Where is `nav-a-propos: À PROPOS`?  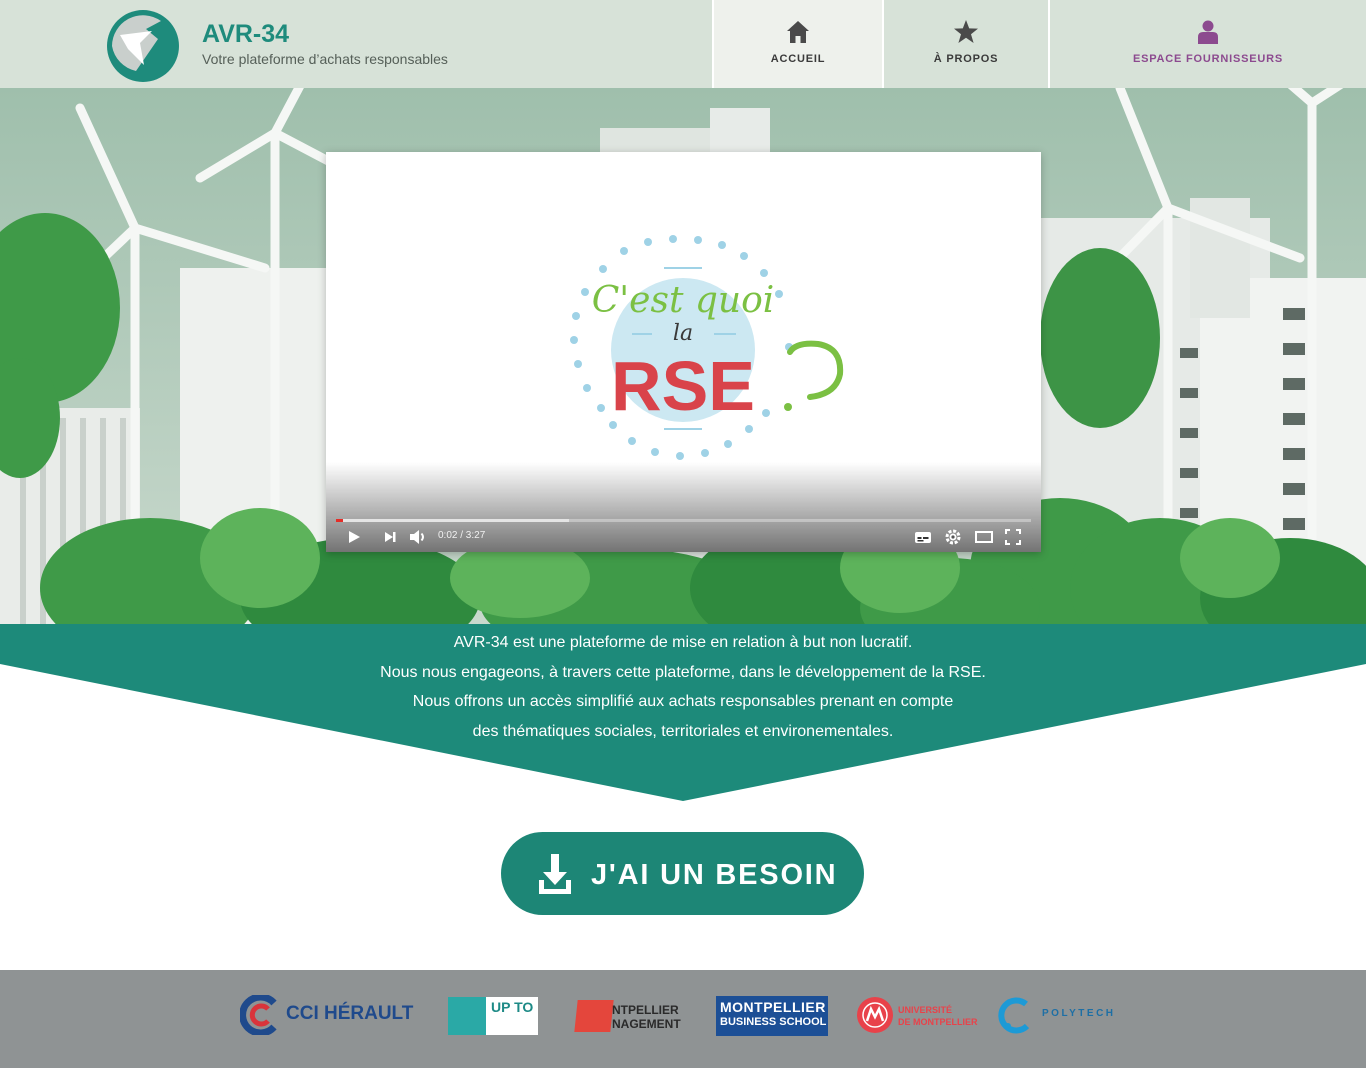
nav-a-propos: À PROPOS is located at coordinates (965, 44).